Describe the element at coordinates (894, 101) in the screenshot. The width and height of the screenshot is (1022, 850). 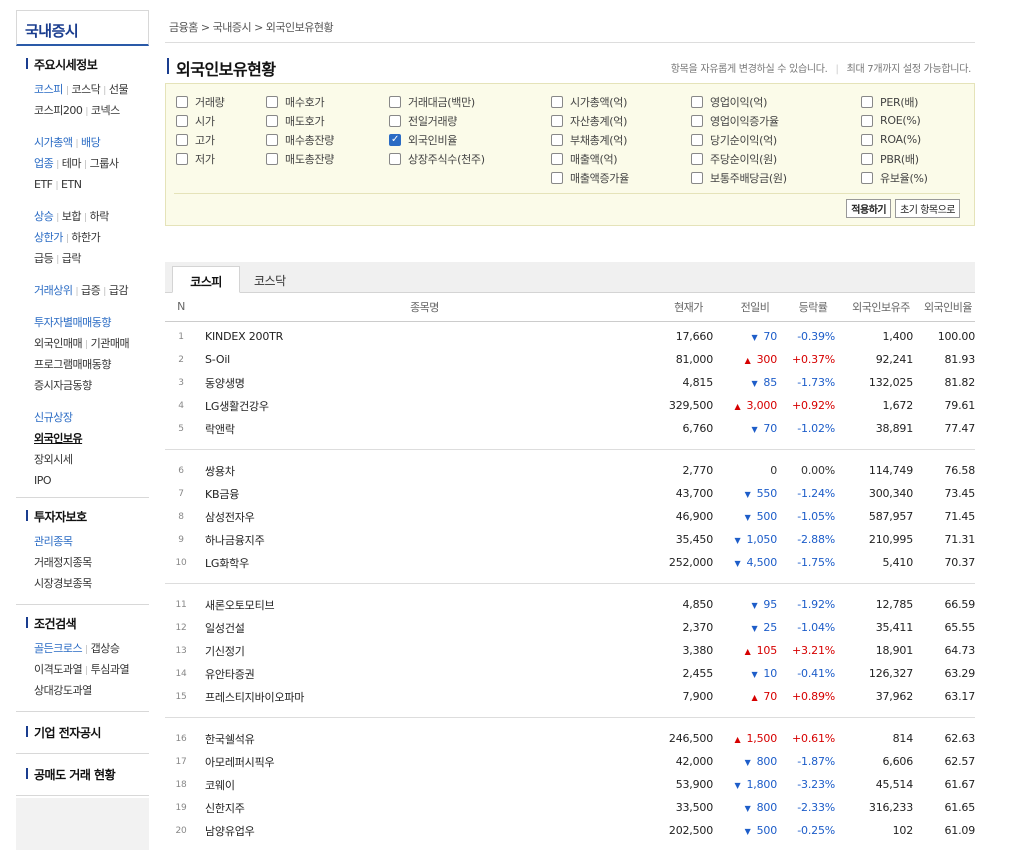
I see `option-item: PER(배)` at that location.